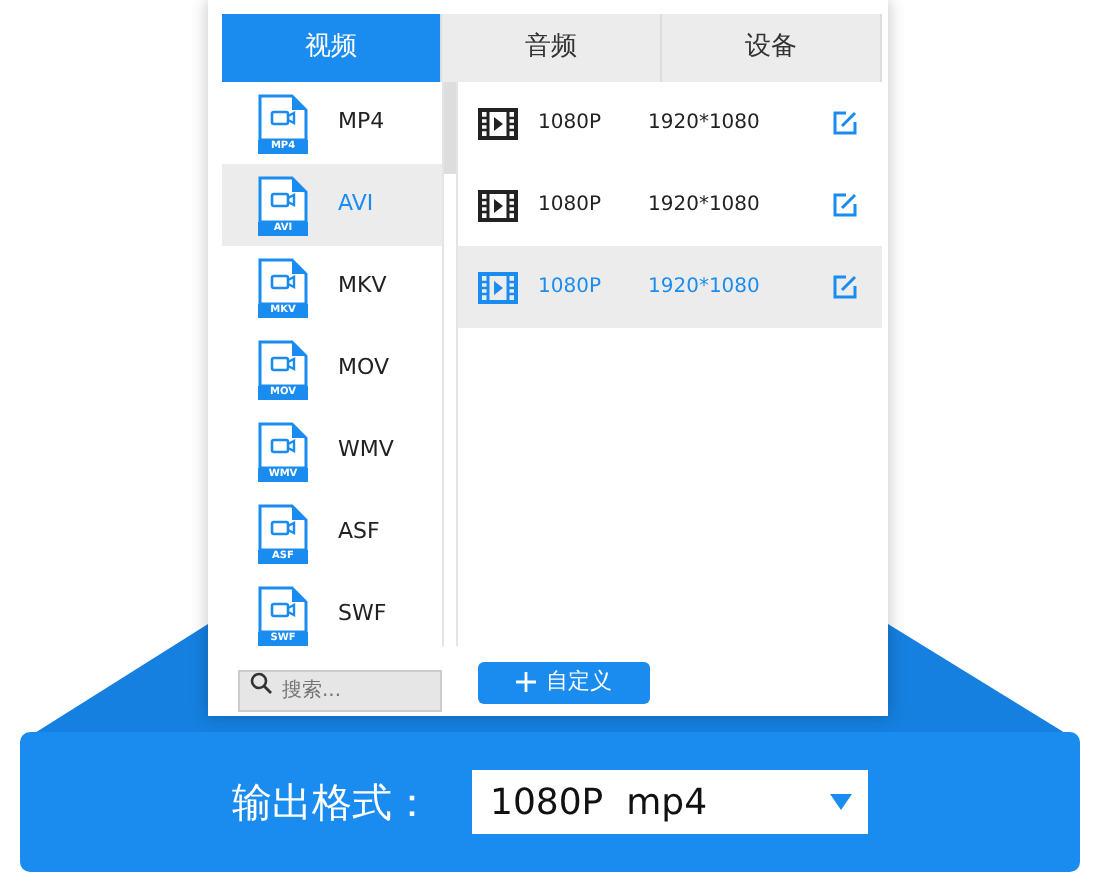 This screenshot has width=1098, height=884. What do you see at coordinates (772, 48) in the screenshot?
I see `tab: 设备` at bounding box center [772, 48].